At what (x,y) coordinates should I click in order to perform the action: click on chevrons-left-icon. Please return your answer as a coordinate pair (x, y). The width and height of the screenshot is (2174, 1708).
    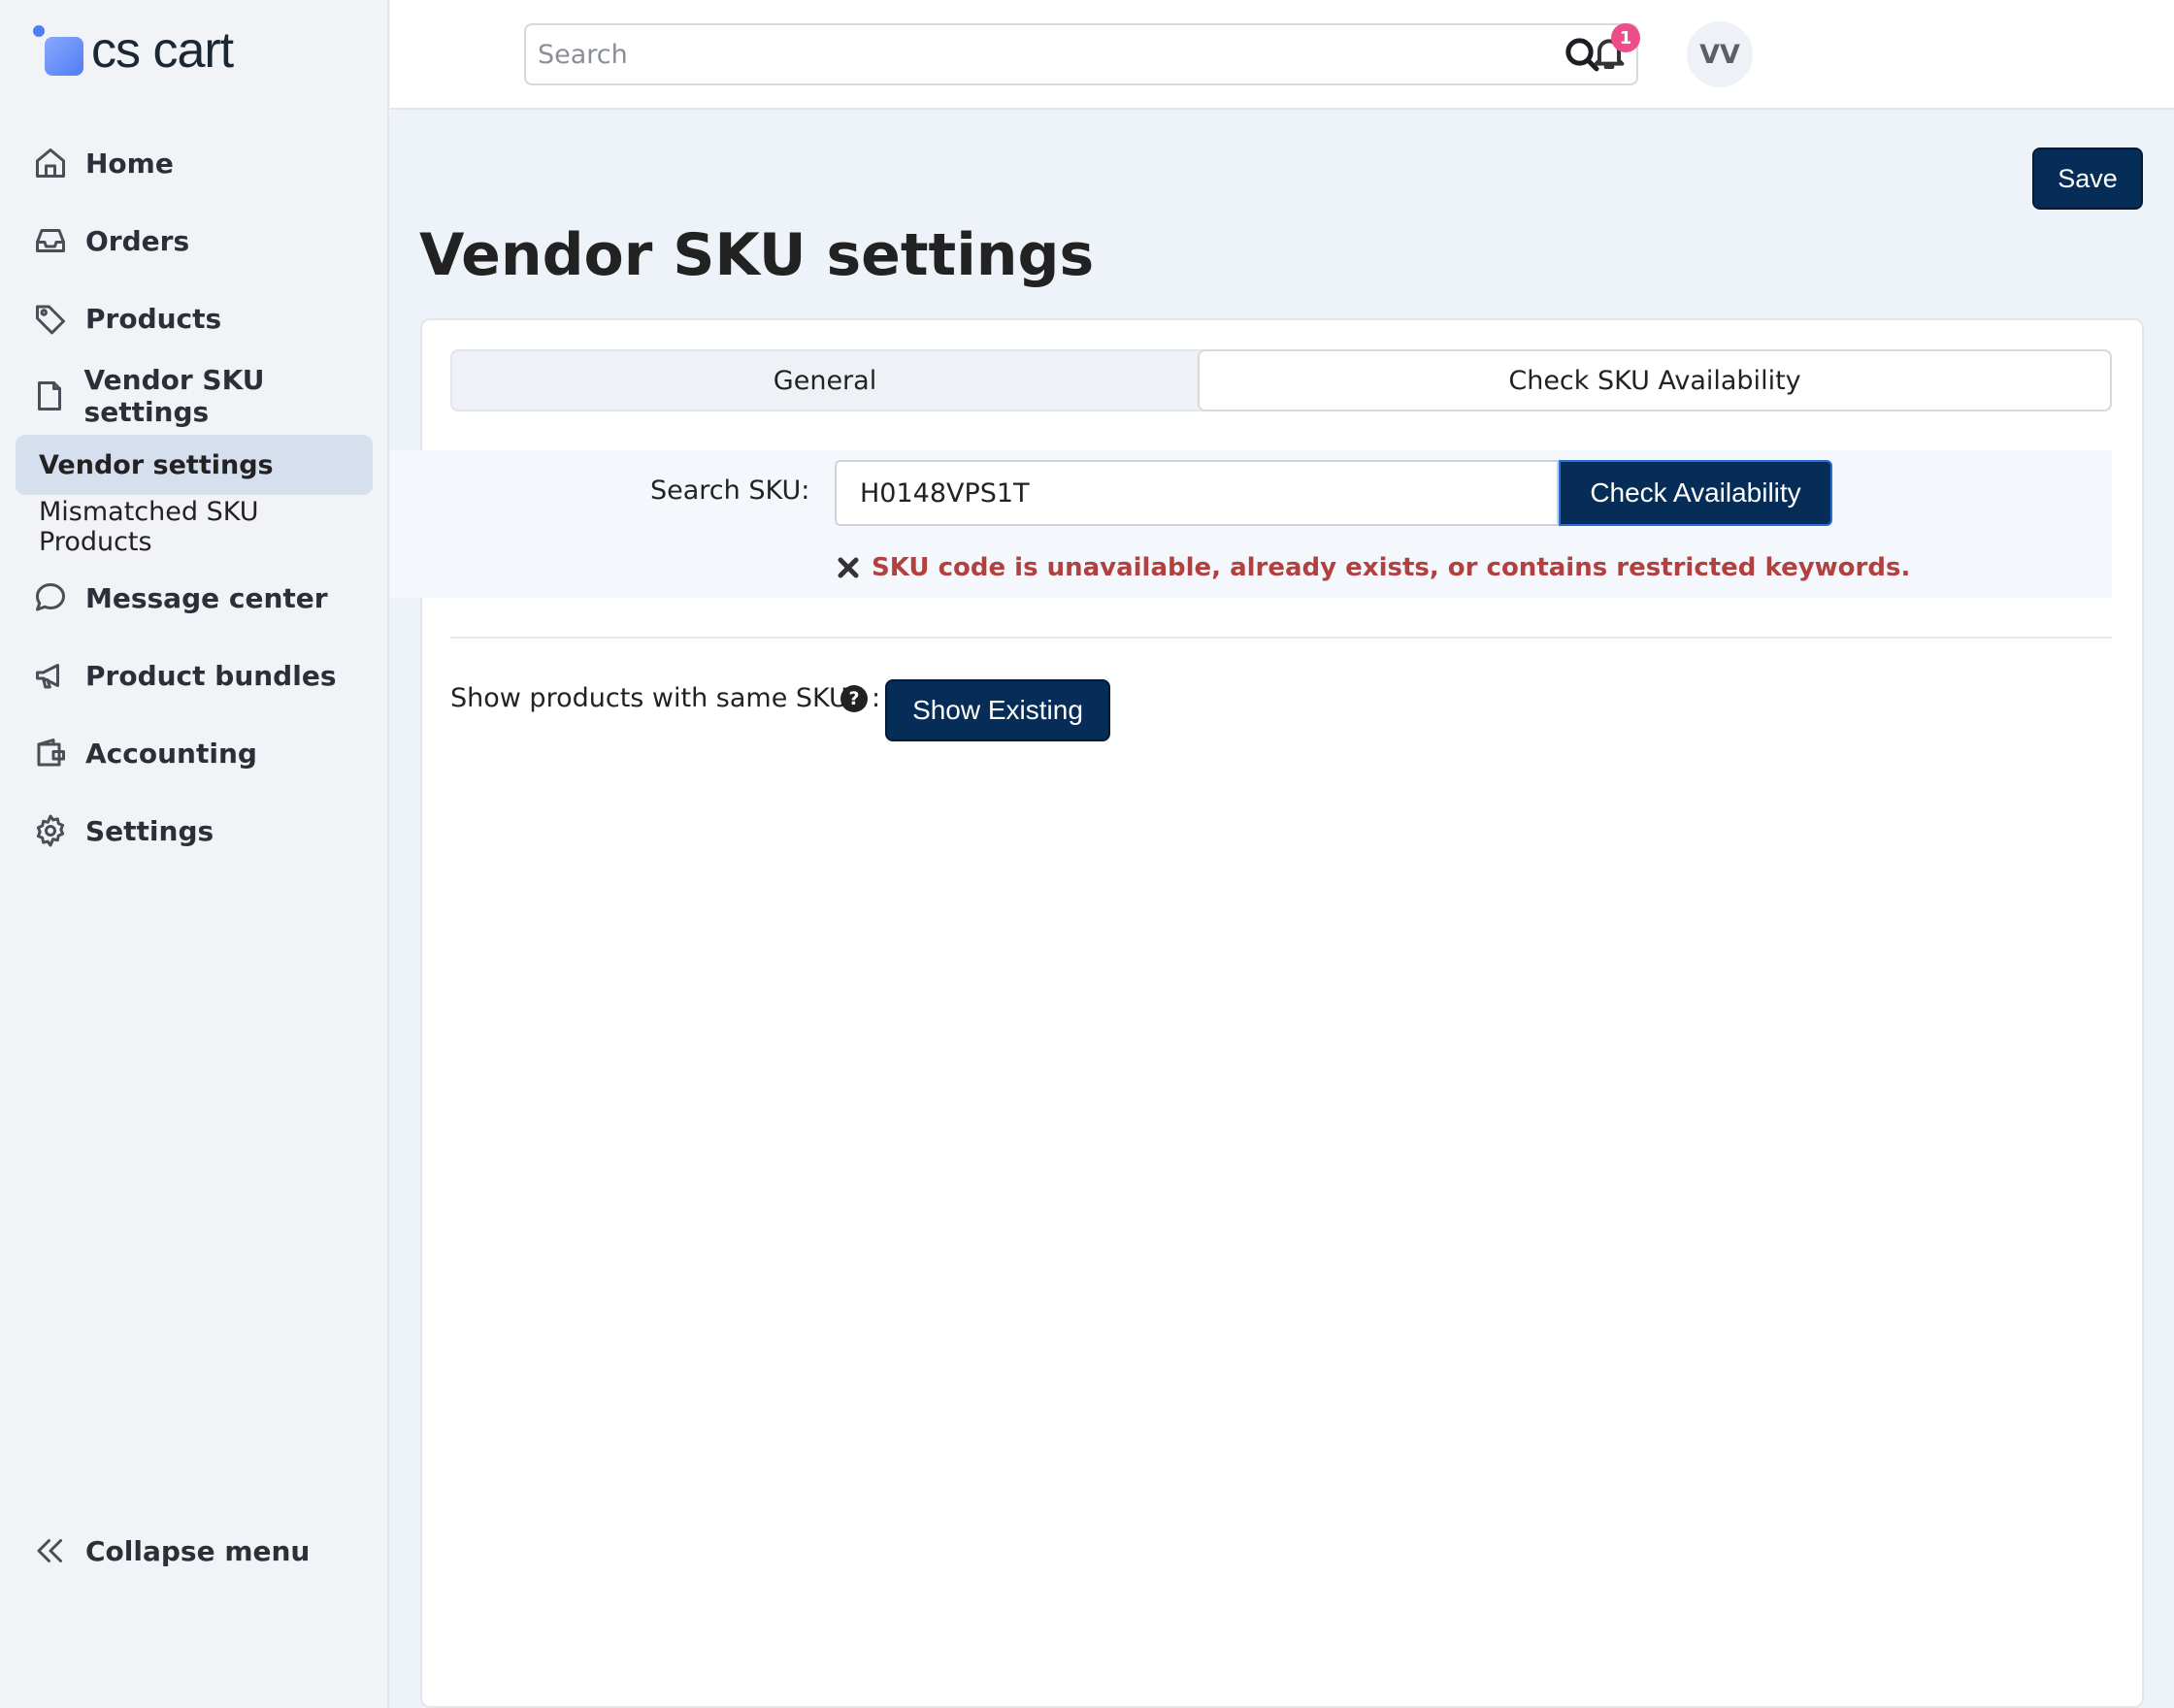
    Looking at the image, I should click on (50, 1550).